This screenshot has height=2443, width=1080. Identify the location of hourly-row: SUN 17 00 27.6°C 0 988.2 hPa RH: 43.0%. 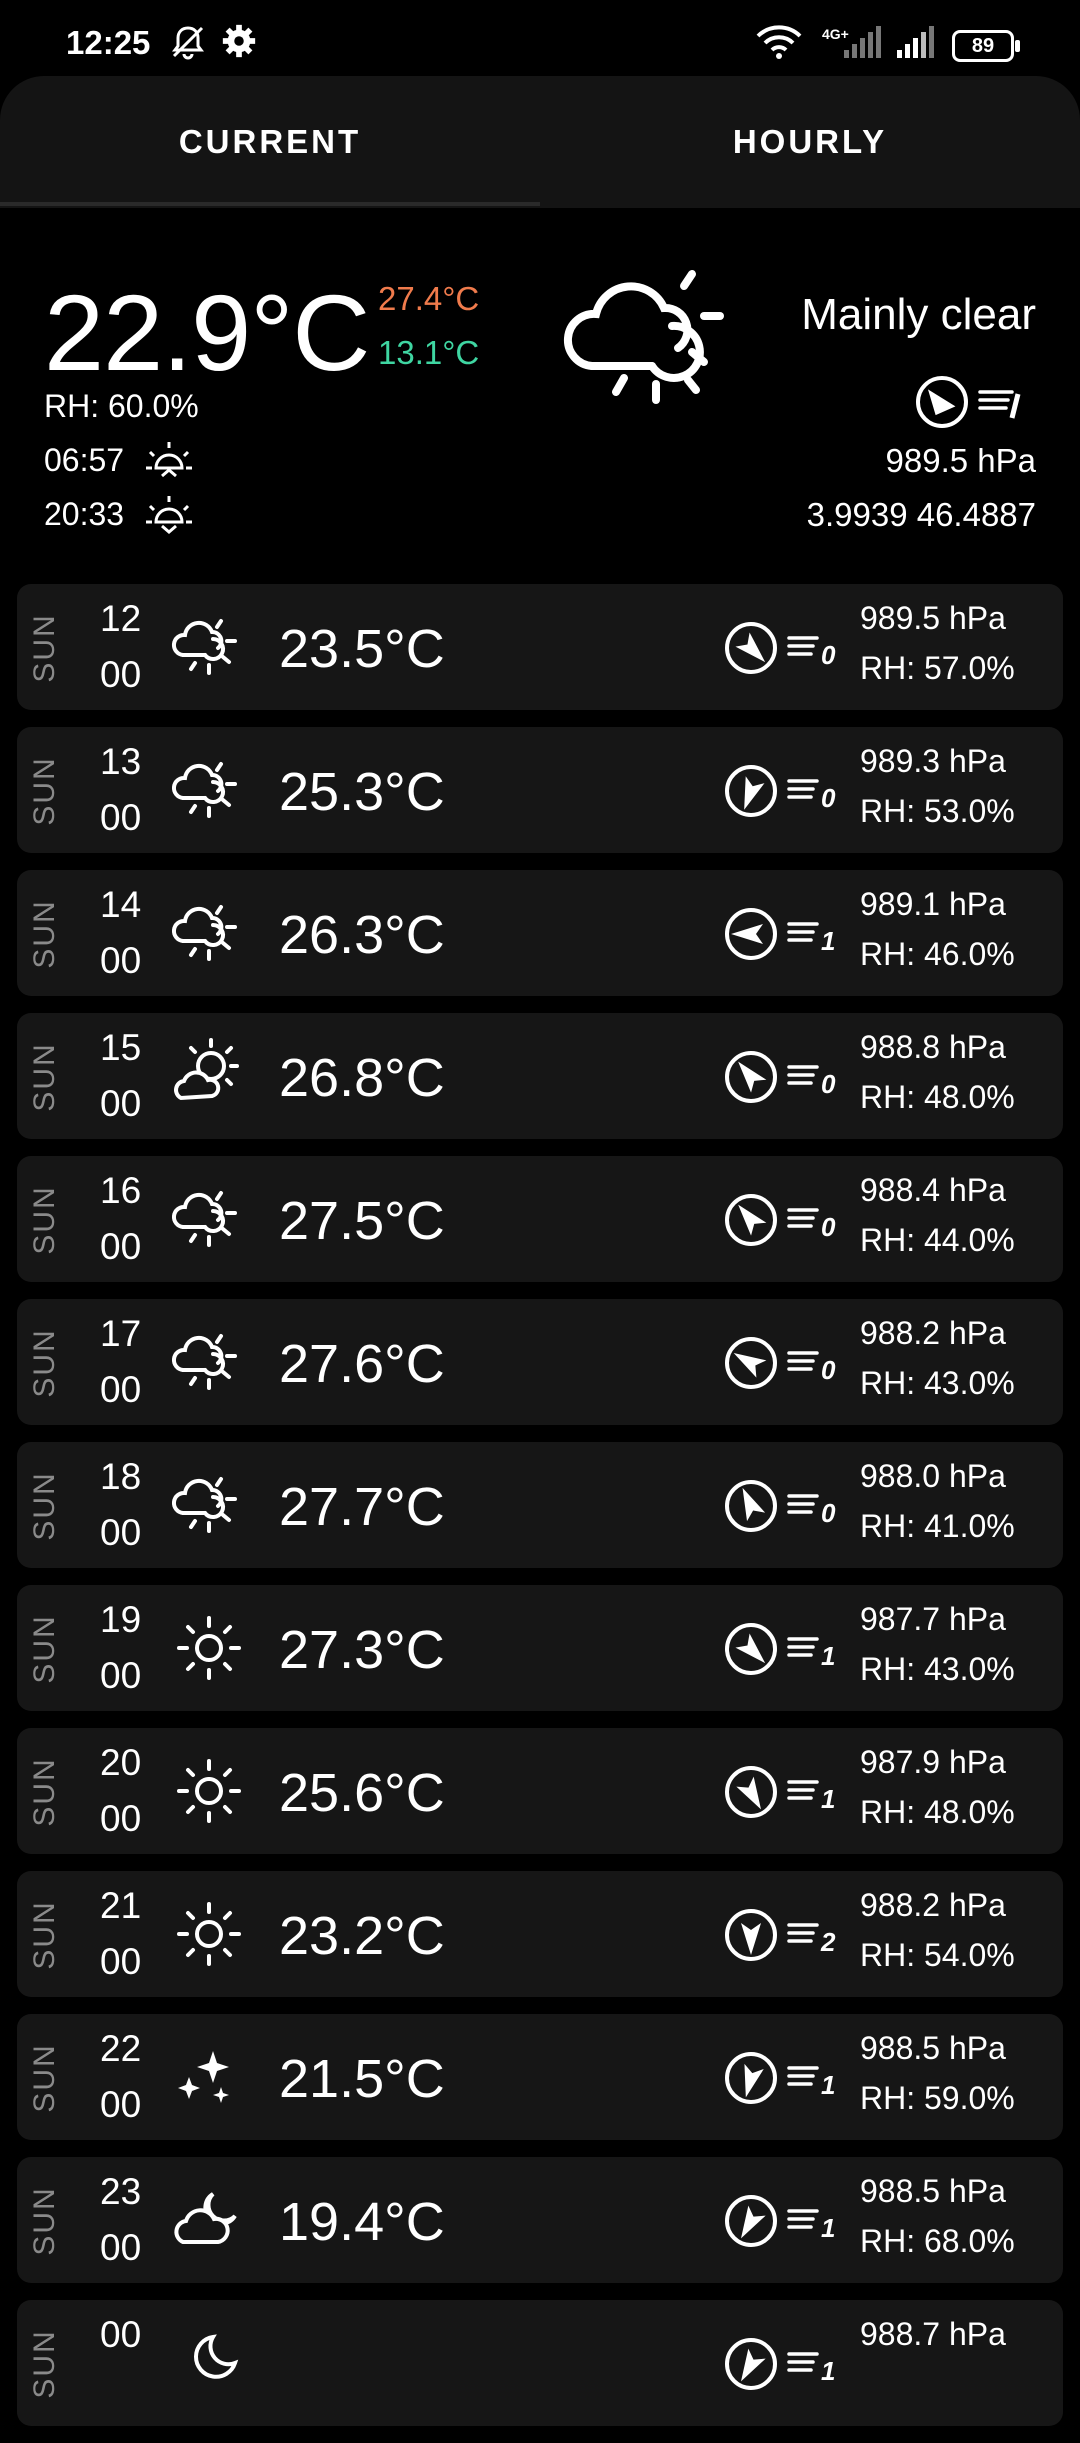
(540, 1362).